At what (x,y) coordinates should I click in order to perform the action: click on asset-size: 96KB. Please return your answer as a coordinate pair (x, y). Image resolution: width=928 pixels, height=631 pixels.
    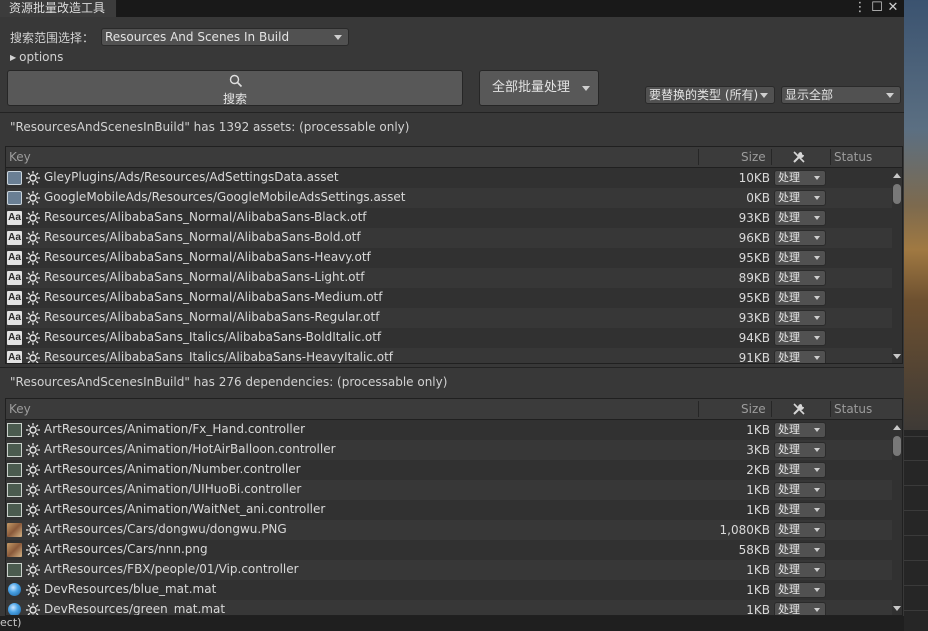
    Looking at the image, I should click on (754, 238).